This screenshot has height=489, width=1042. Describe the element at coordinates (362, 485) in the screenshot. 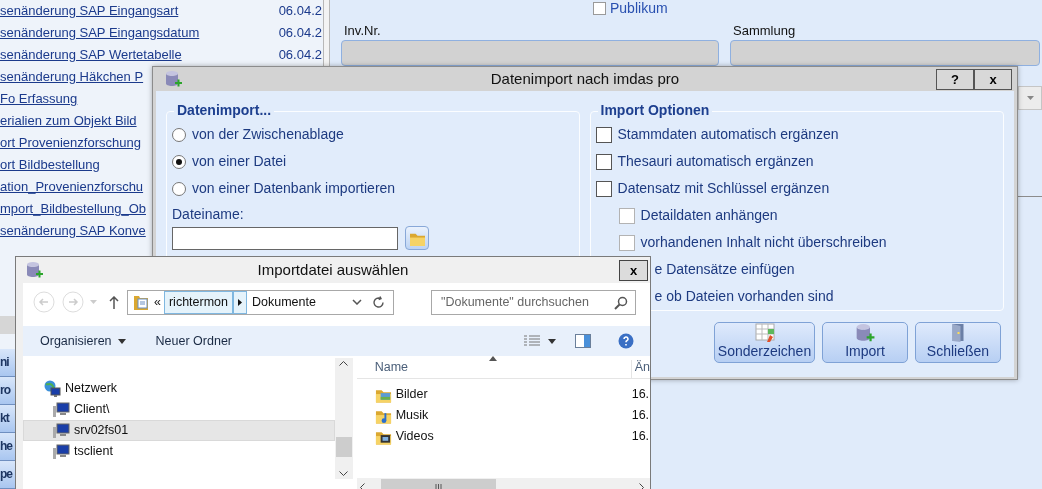

I see `scroll-left-icon` at that location.